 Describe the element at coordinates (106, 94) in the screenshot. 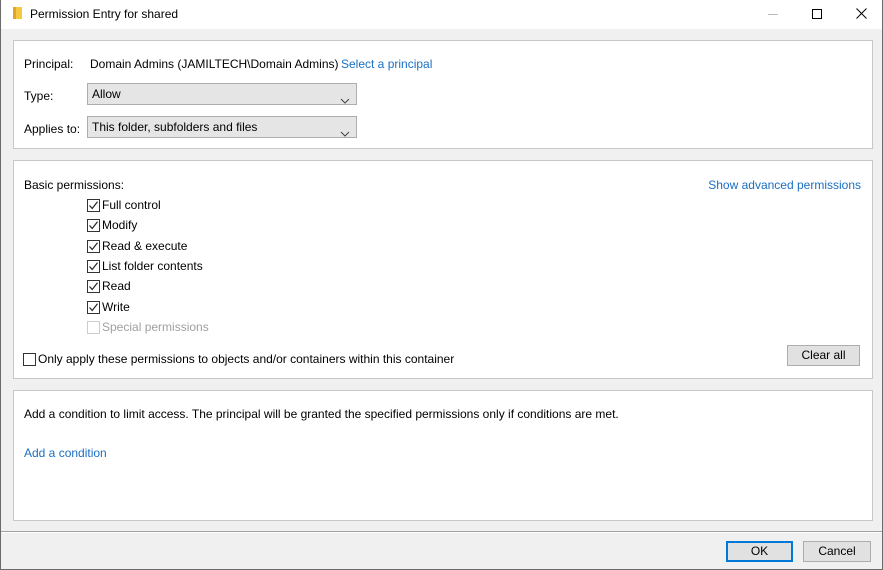

I see `type-select-value: Allow` at that location.